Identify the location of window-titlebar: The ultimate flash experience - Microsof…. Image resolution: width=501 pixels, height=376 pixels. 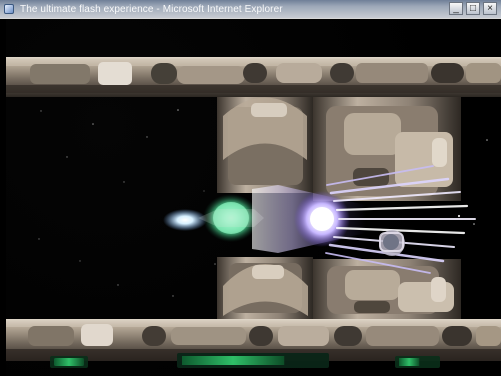
(250, 9).